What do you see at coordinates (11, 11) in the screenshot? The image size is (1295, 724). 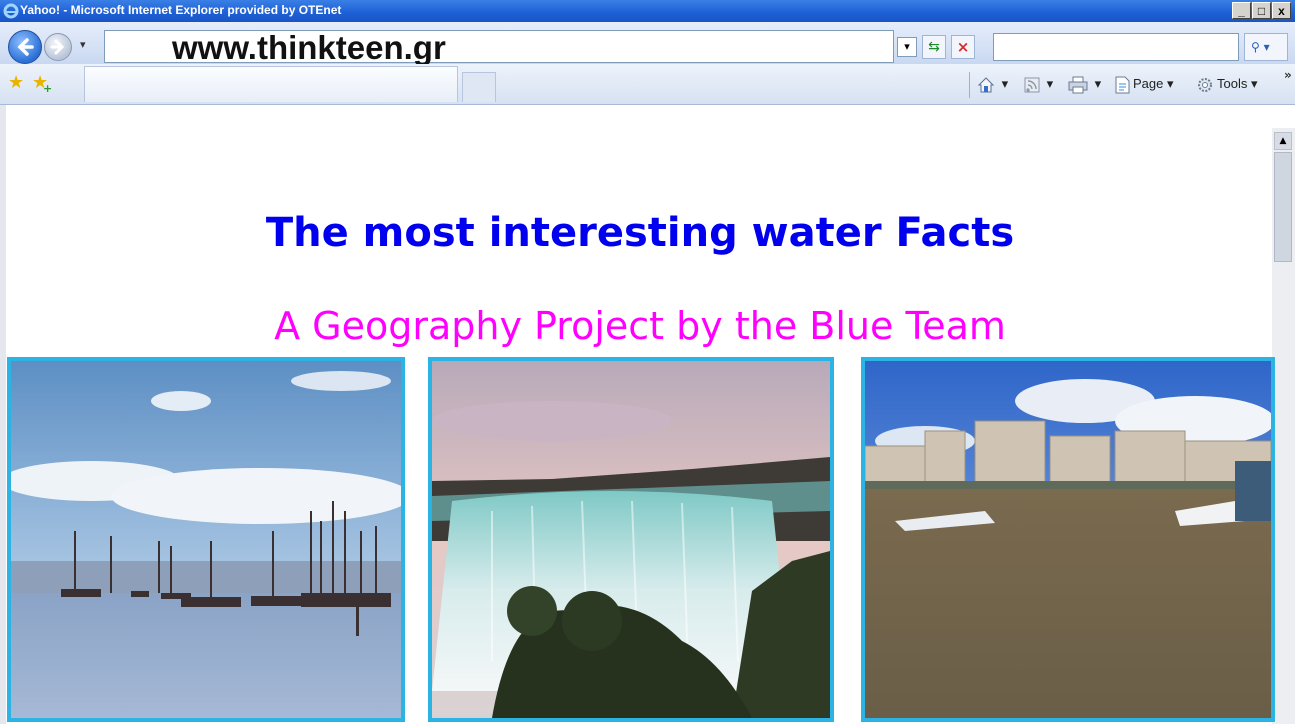 I see `internet-explorer-icon` at bounding box center [11, 11].